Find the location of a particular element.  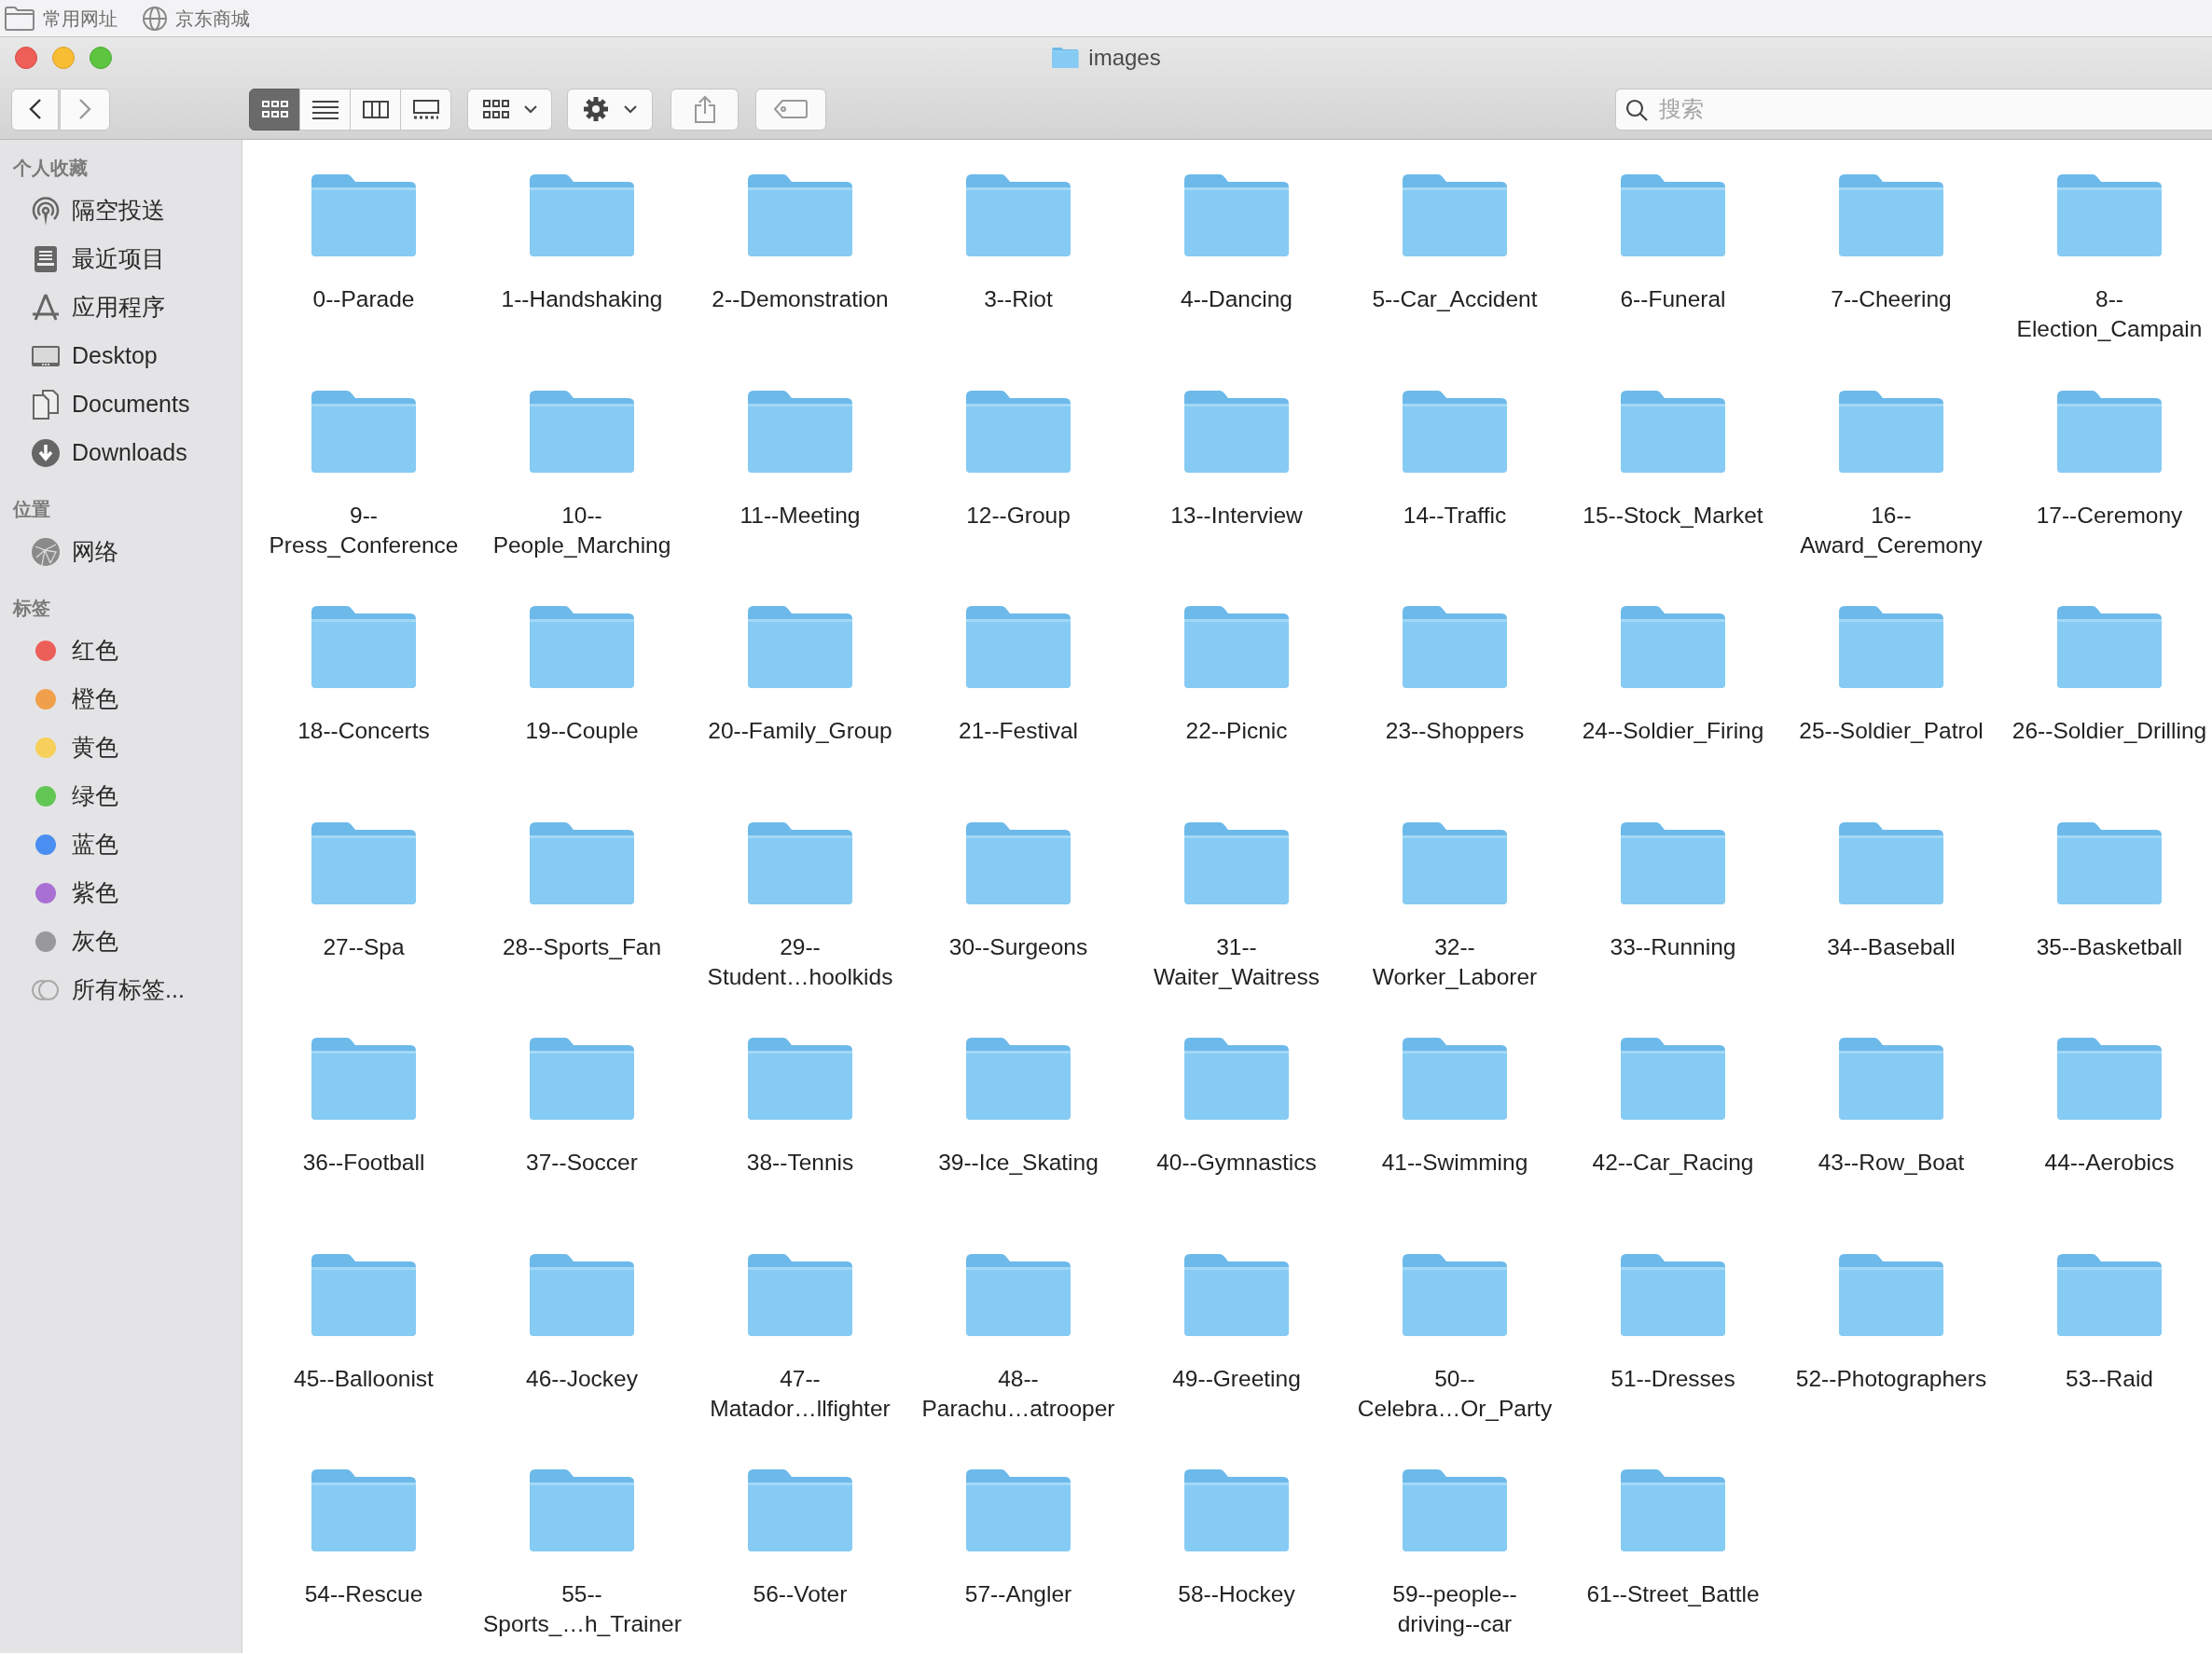

folder-name: 10--People_Marching is located at coordinates (581, 530).